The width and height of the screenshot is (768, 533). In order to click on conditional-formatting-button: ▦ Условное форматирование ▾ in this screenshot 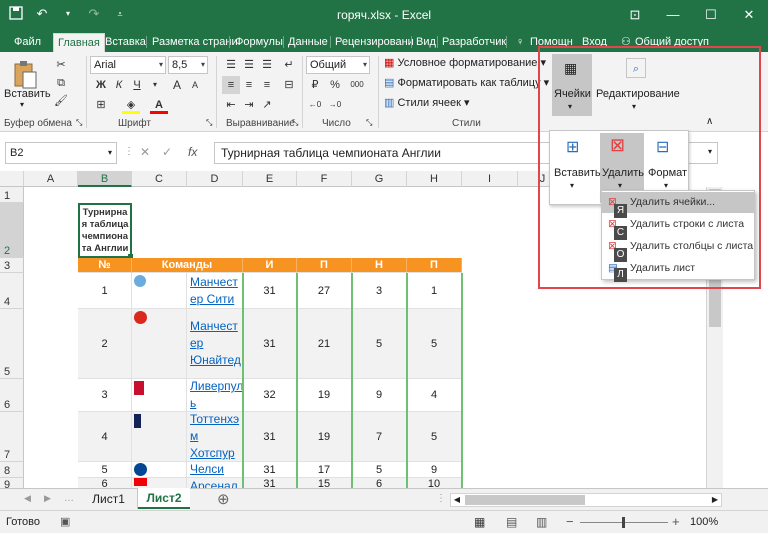, I will do `click(465, 62)`.